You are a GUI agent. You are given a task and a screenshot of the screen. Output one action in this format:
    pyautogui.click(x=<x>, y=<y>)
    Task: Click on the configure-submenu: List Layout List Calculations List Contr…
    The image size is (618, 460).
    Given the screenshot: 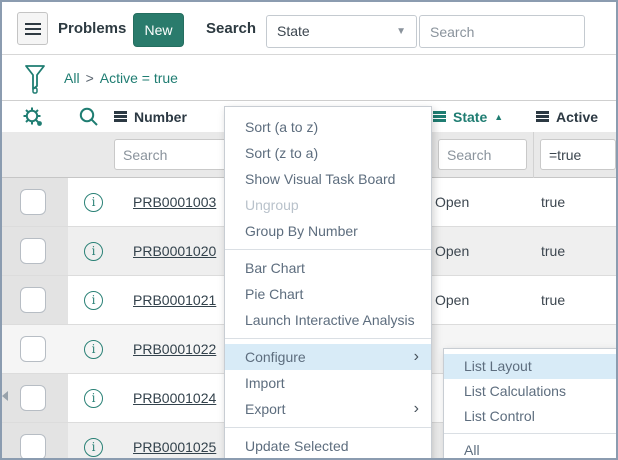 What is the action you would take?
    pyautogui.click(x=529, y=403)
    